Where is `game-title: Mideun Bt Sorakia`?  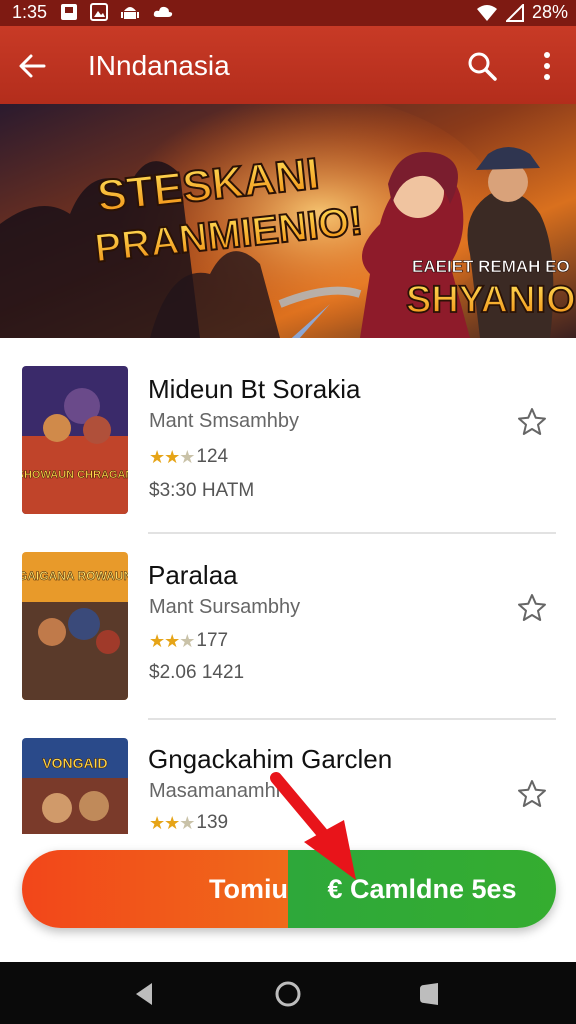
game-title: Mideun Bt Sorakia is located at coordinates (254, 389).